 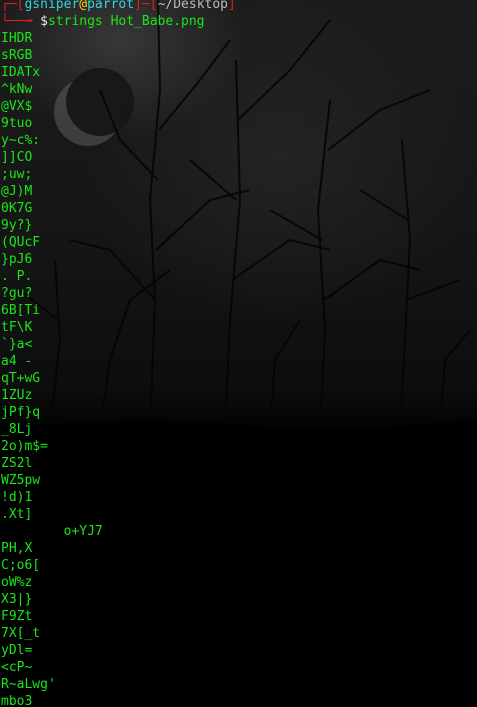 What do you see at coordinates (239, 6) in the screenshot?
I see `prompt-line-1: ┌─[gsniper@parrot]─[~/Desktop]` at bounding box center [239, 6].